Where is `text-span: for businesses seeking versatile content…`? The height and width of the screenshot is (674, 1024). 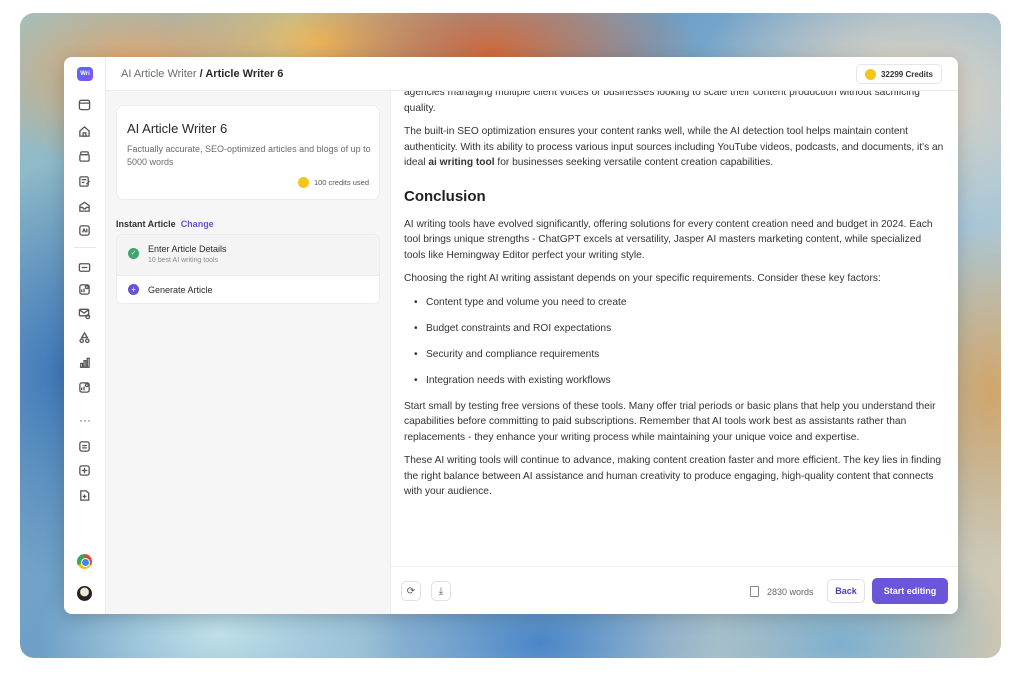
text-span: for businesses seeking versatile content… is located at coordinates (634, 162).